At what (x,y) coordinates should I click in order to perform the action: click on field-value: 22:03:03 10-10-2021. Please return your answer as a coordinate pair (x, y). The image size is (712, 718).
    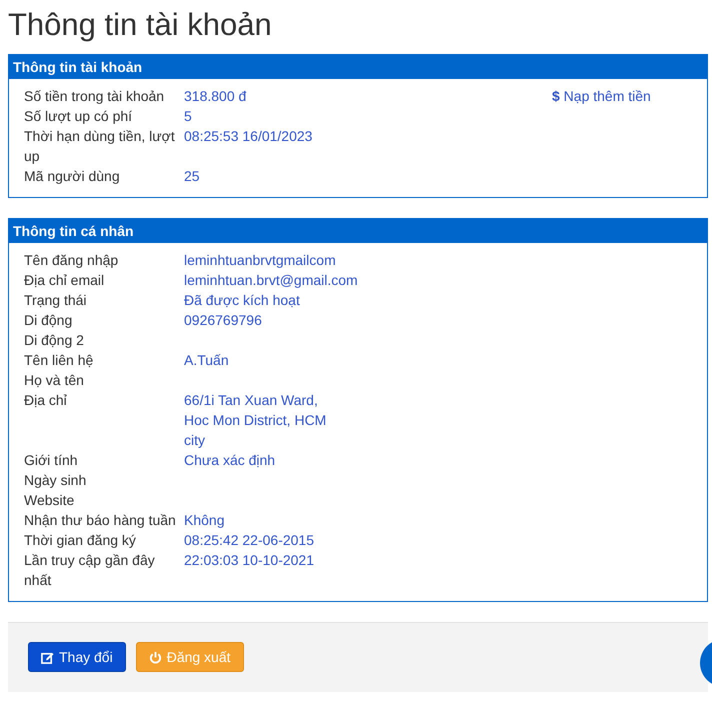
    Looking at the image, I should click on (249, 560).